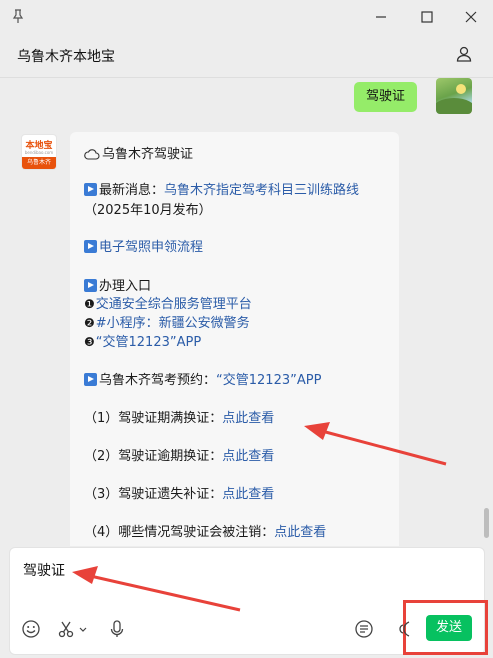 This screenshot has width=493, height=658. What do you see at coordinates (117, 629) in the screenshot?
I see `microphone-icon` at bounding box center [117, 629].